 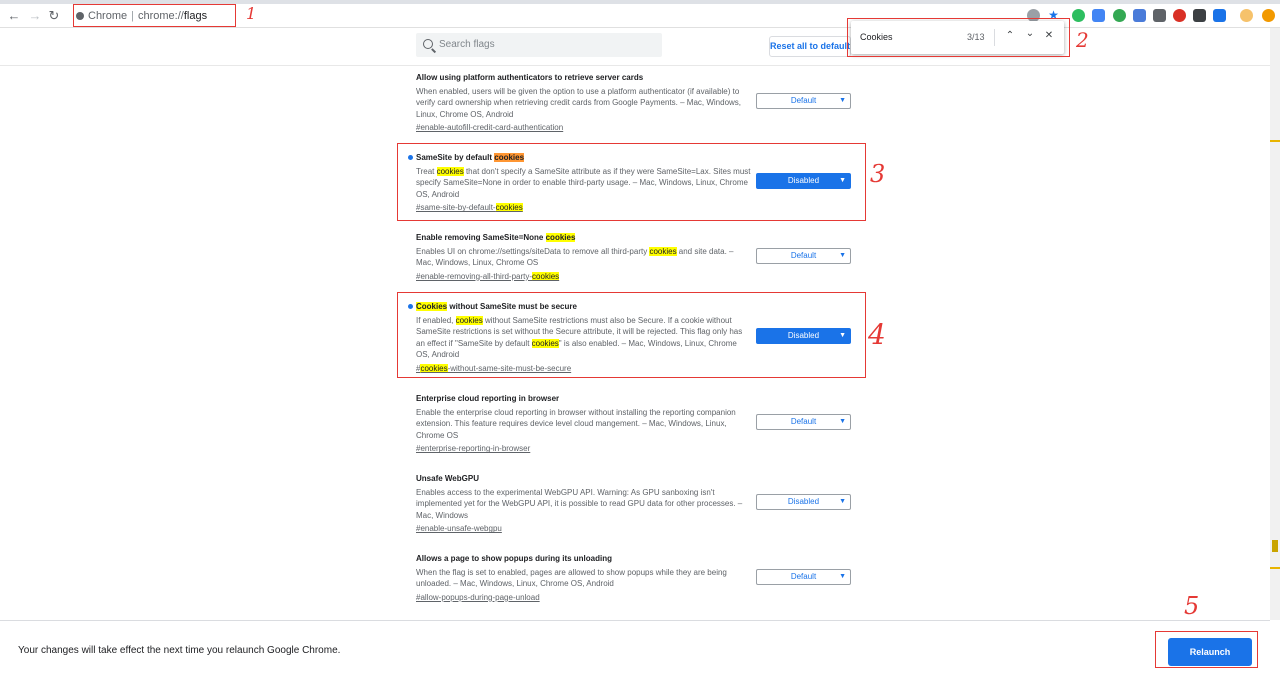 What do you see at coordinates (1098, 15) in the screenshot?
I see `new-extension-icon` at bounding box center [1098, 15].